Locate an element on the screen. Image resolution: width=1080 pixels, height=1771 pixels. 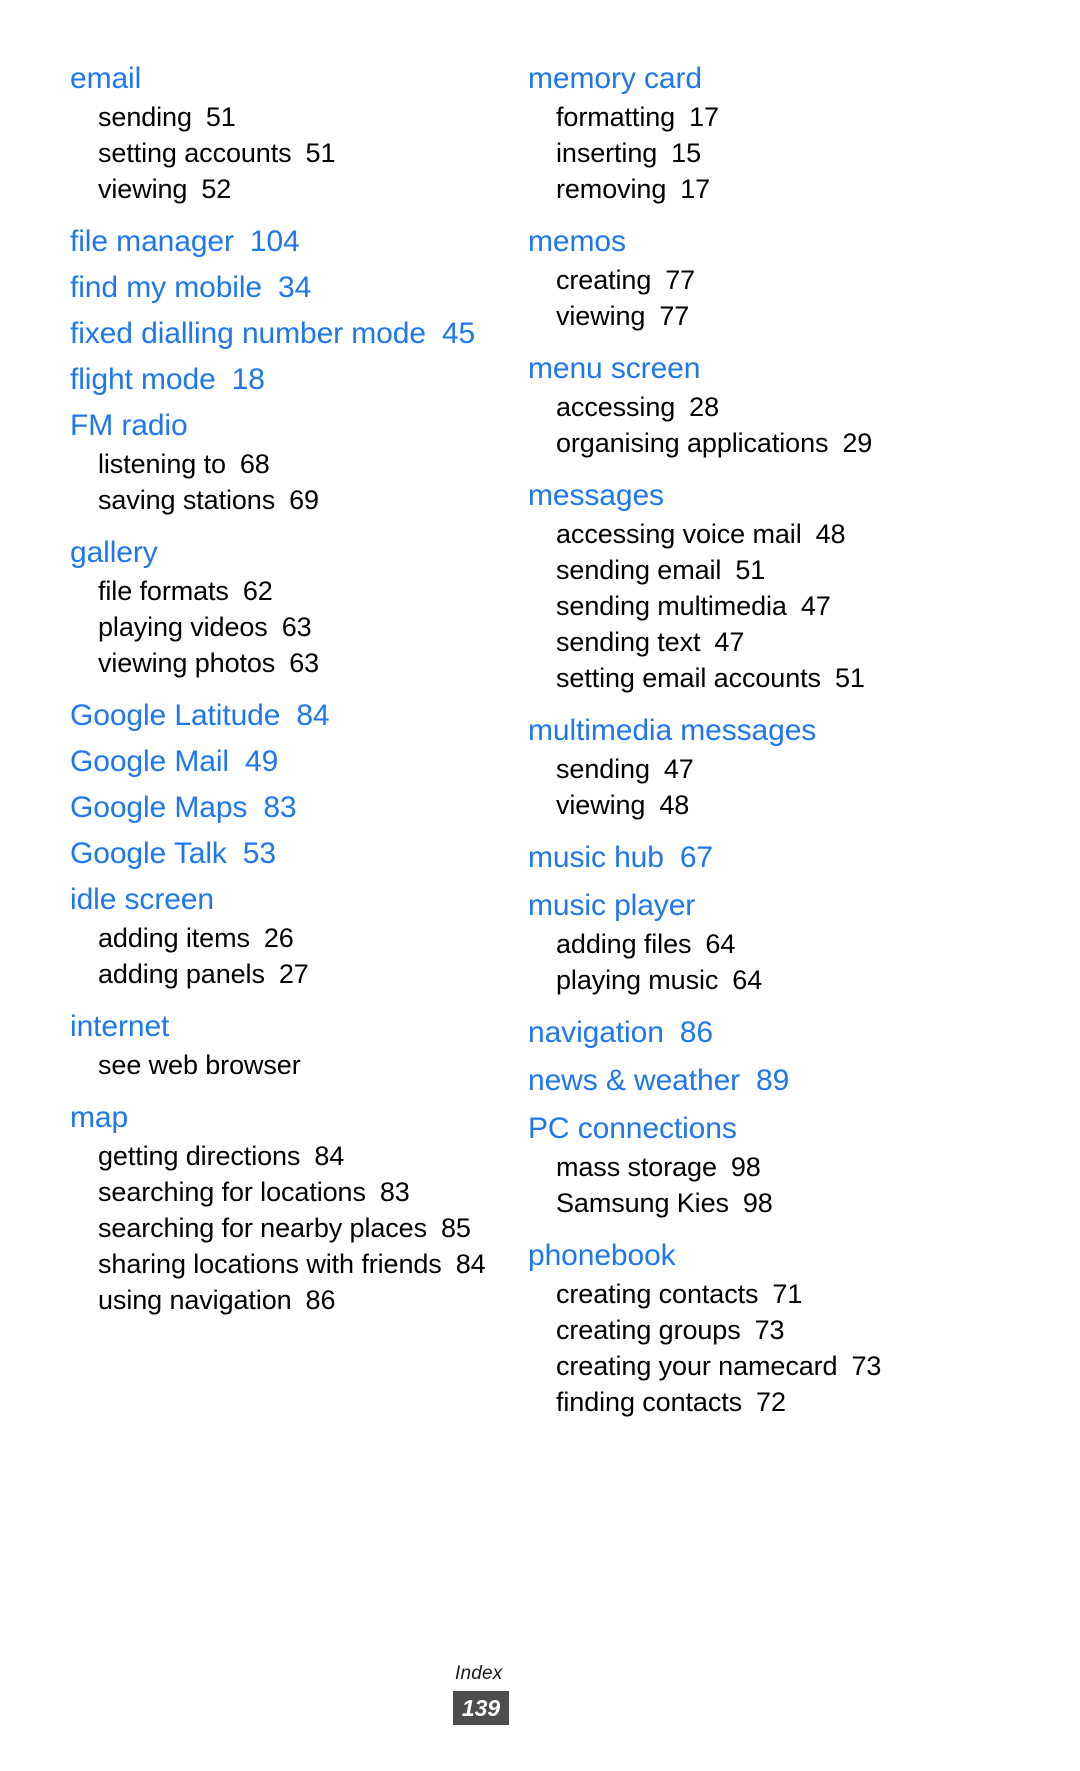
index-entry-term: news & weather 89 is located at coordinates (794, 1080).